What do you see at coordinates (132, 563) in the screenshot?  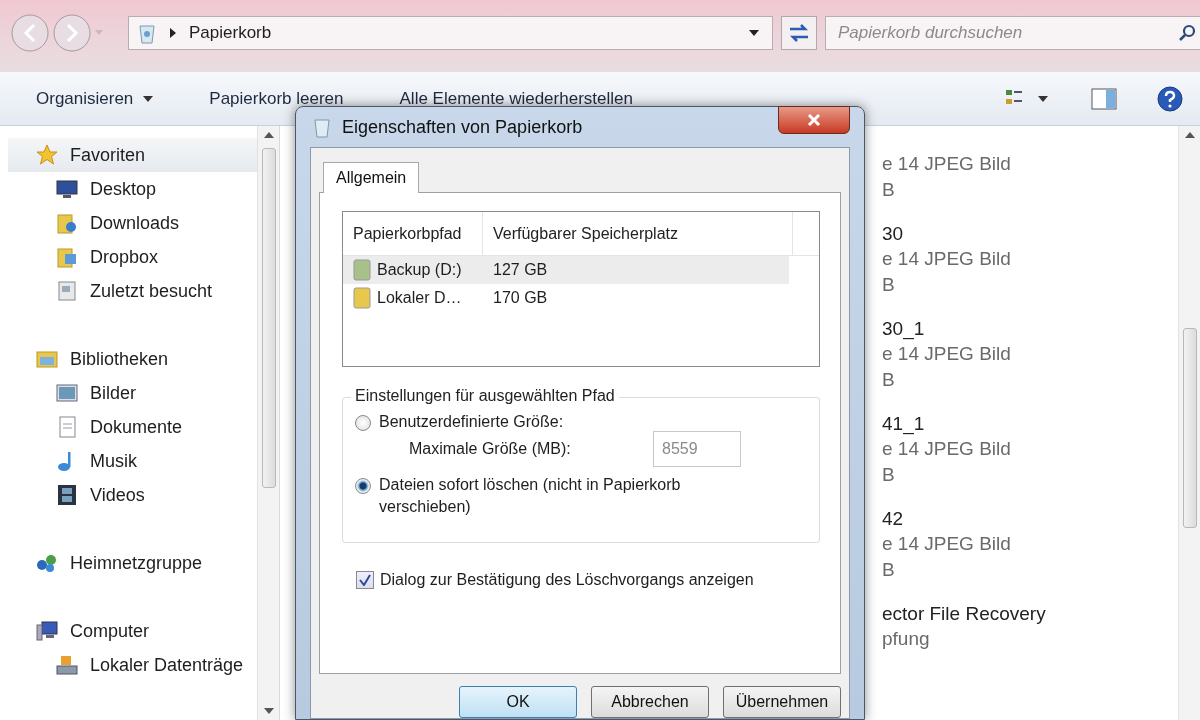 I see `sidebar-item: Heimnetzgruppe` at bounding box center [132, 563].